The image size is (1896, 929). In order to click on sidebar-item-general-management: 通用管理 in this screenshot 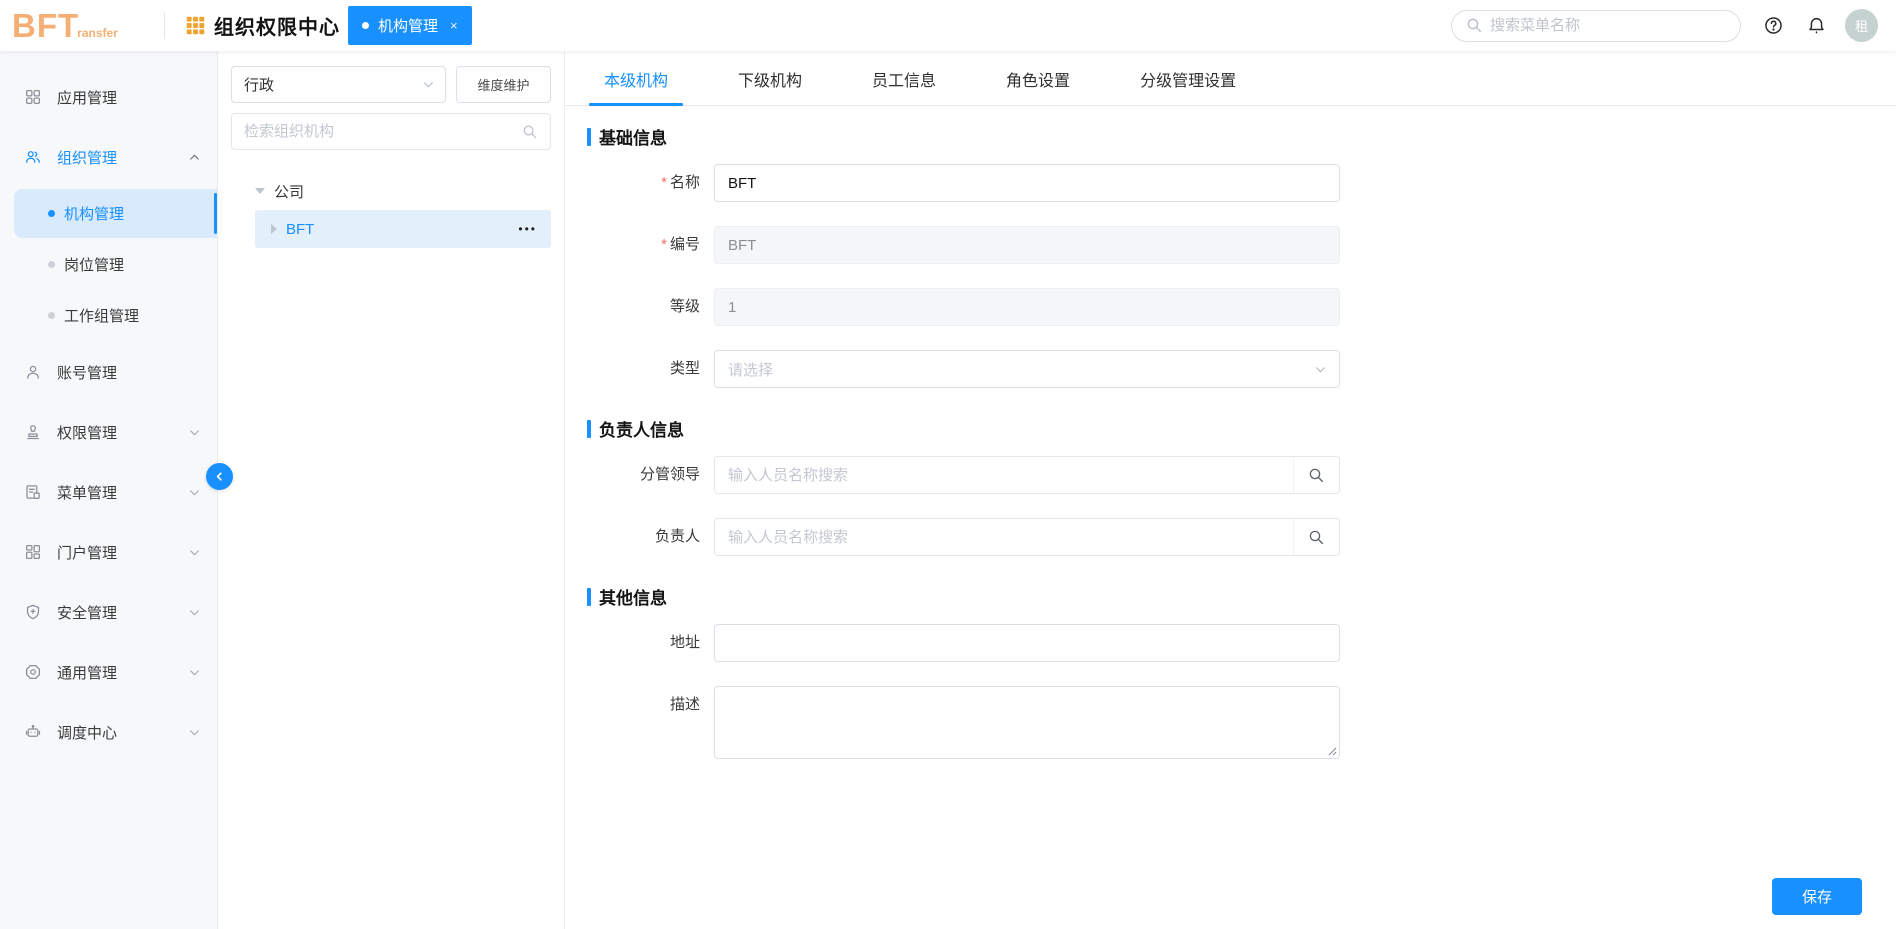, I will do `click(108, 672)`.